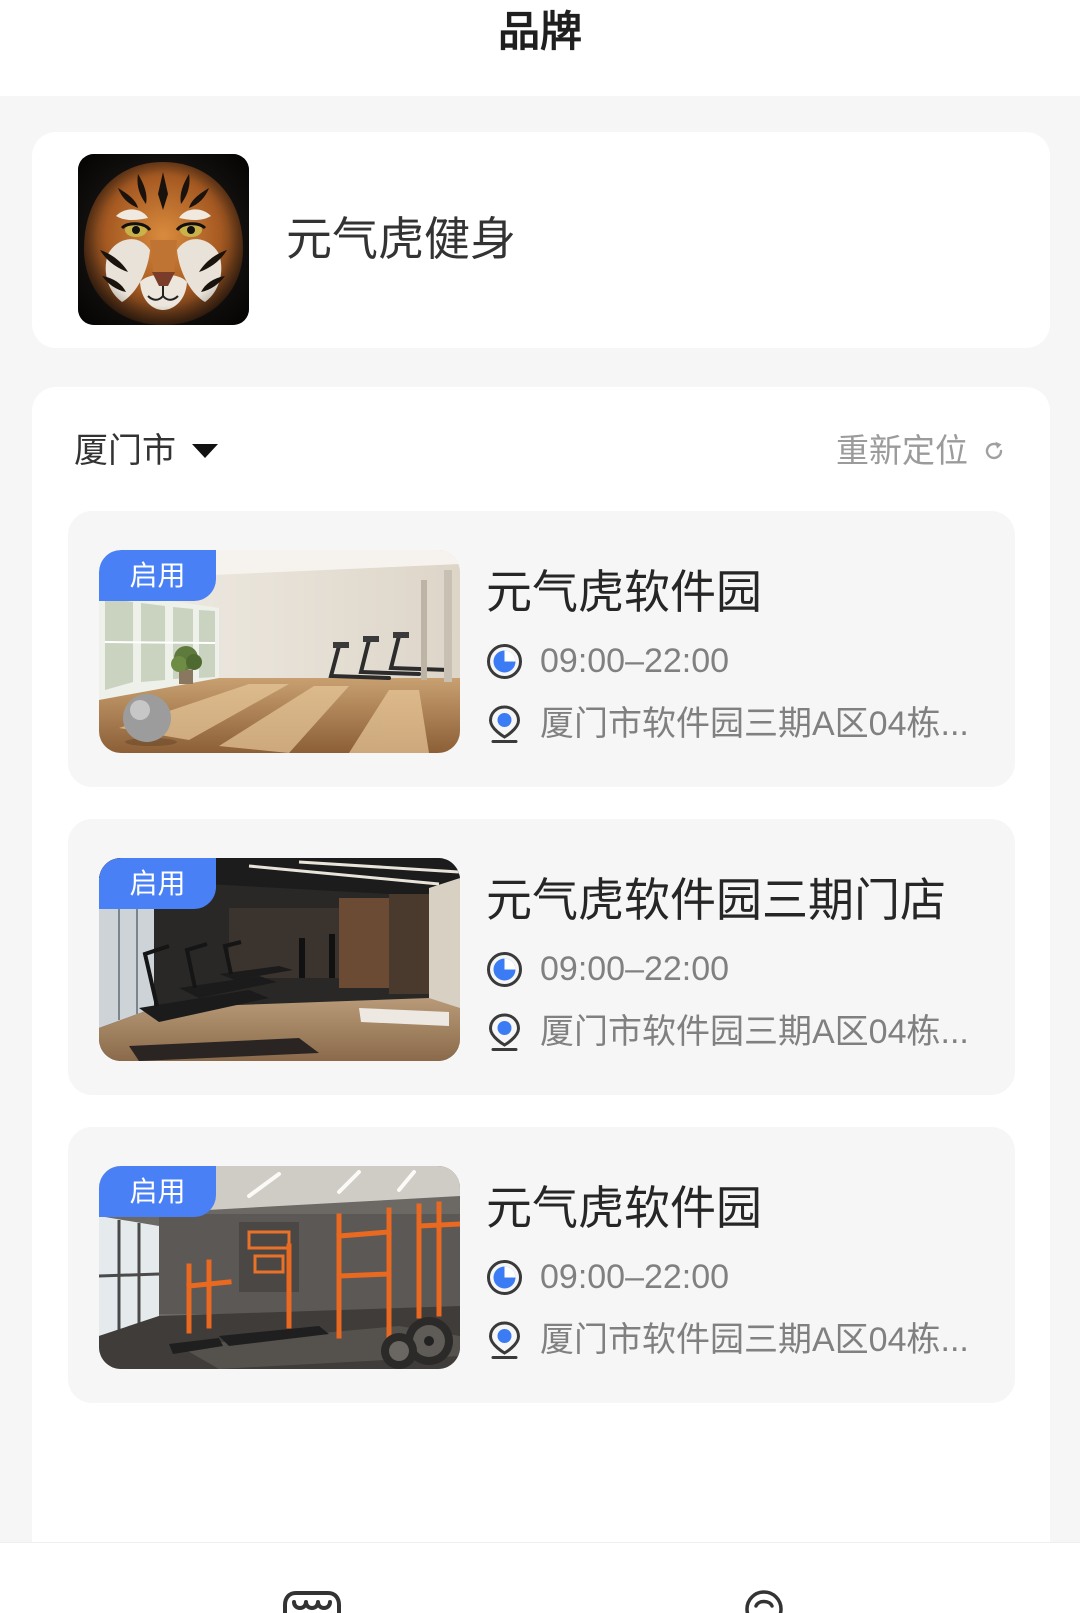  Describe the element at coordinates (902, 450) in the screenshot. I see `relocate-label: 重新定位` at that location.